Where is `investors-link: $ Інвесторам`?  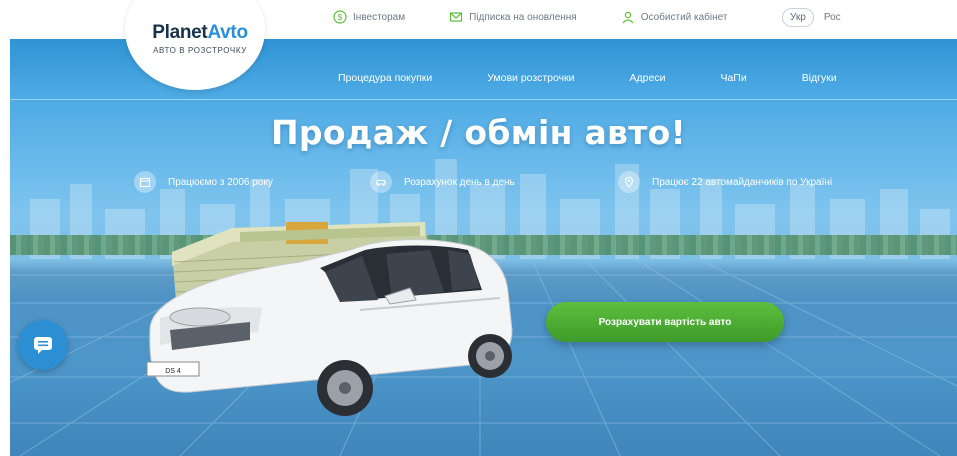 investors-link: $ Інвесторам is located at coordinates (369, 17).